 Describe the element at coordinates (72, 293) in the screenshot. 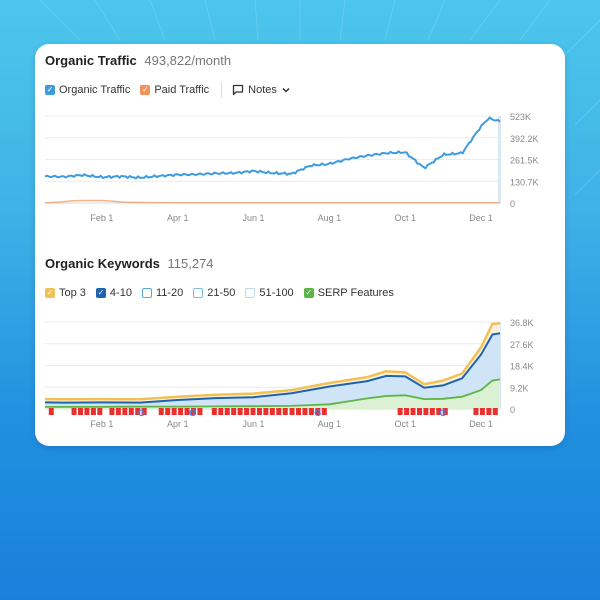

I see `legend-label: Top 3` at that location.